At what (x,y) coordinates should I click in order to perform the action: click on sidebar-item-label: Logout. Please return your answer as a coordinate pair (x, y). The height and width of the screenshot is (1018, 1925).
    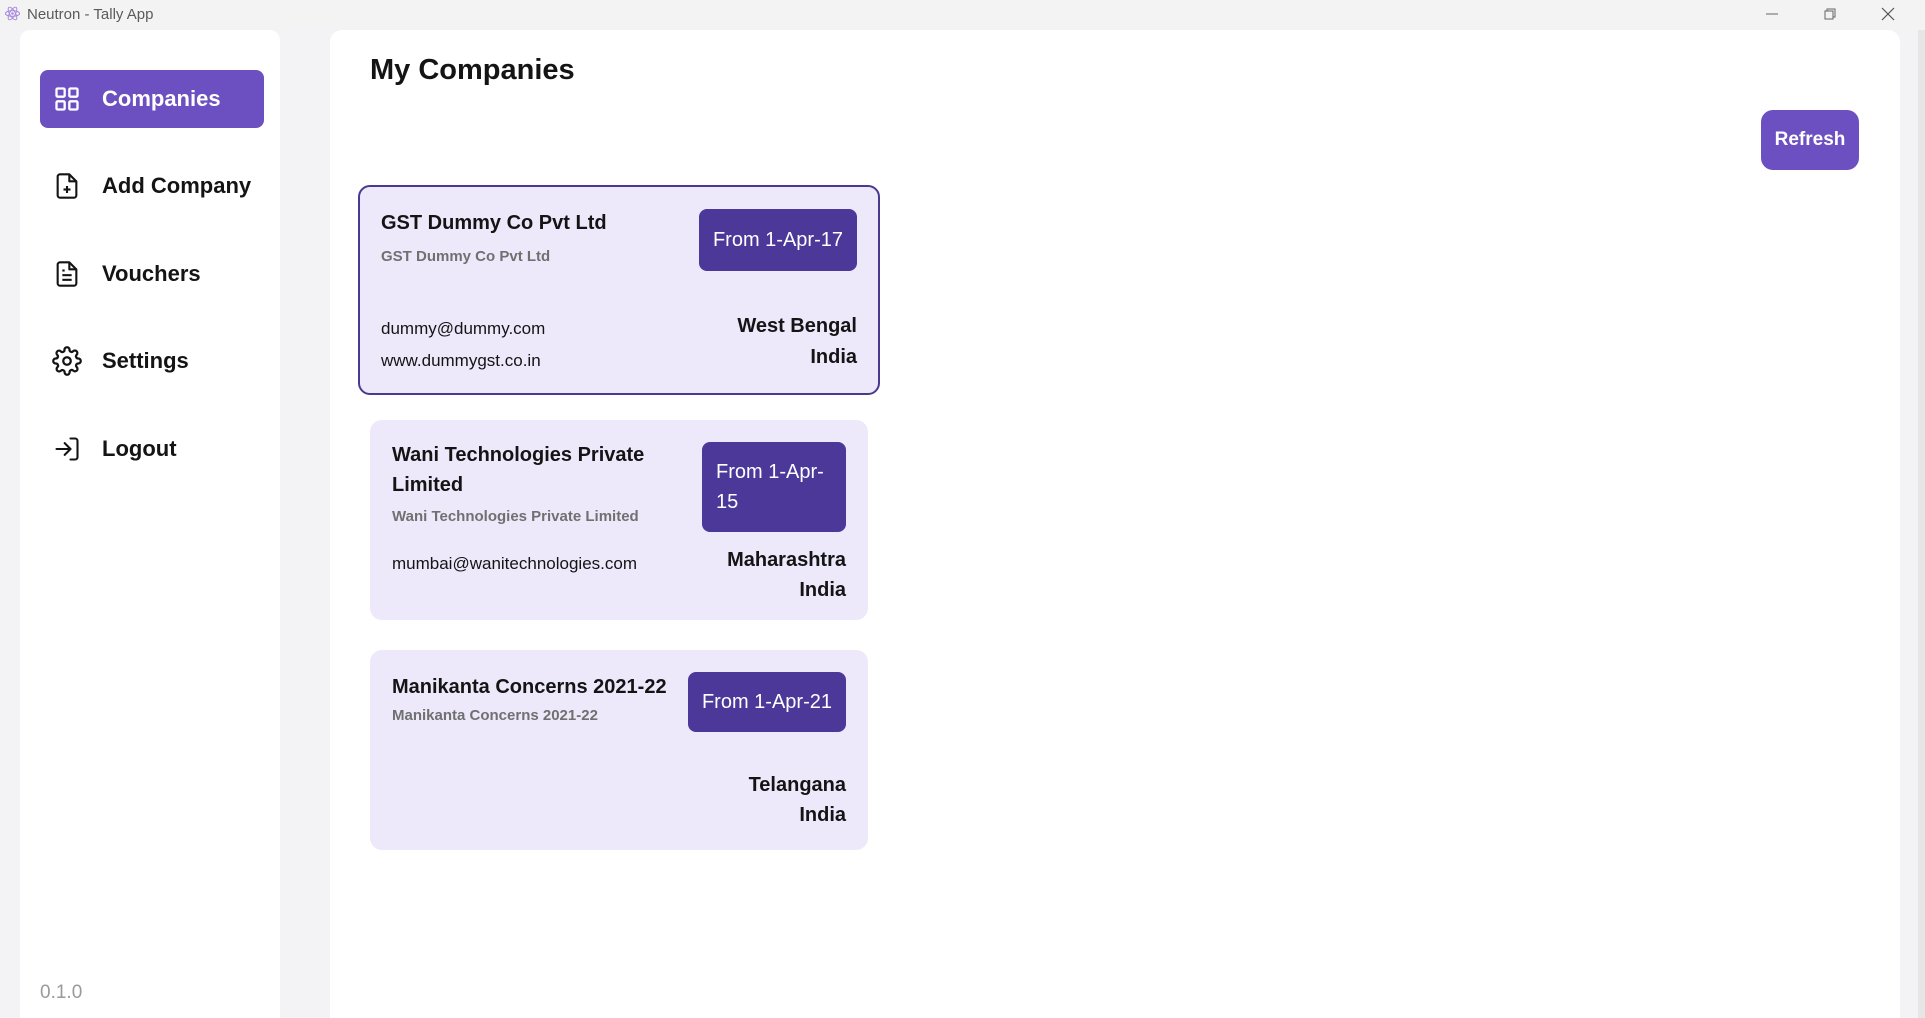
    Looking at the image, I should click on (139, 448).